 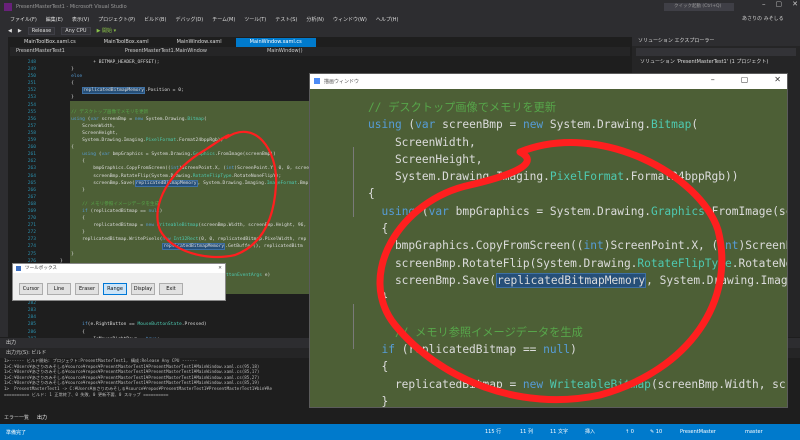 I want to click on line-button: Line, so click(x=59, y=289).